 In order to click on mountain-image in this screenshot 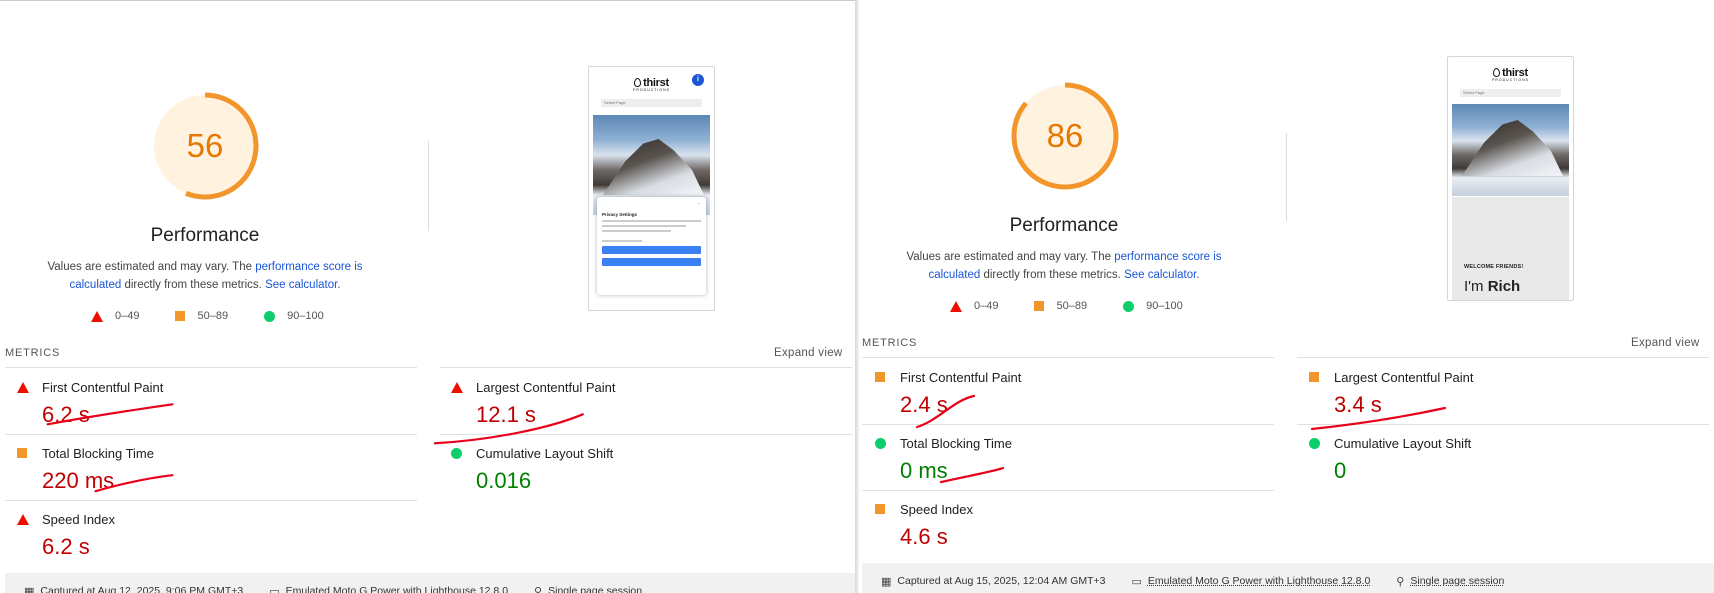, I will do `click(1510, 150)`.